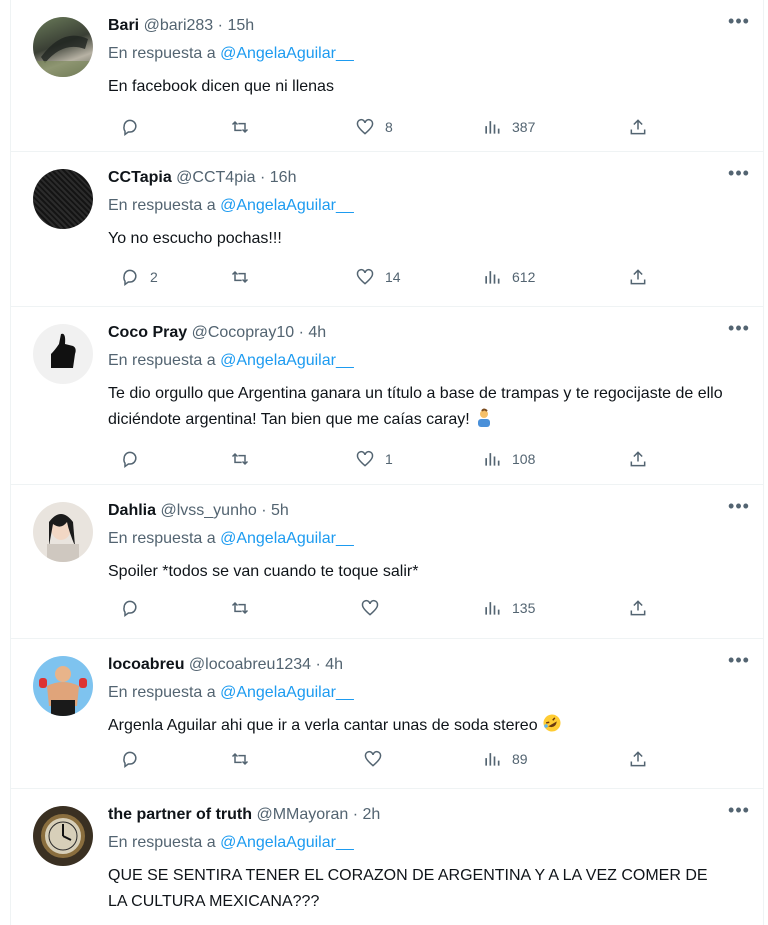 The width and height of the screenshot is (768, 925). I want to click on timestamp: 5h, so click(280, 510).